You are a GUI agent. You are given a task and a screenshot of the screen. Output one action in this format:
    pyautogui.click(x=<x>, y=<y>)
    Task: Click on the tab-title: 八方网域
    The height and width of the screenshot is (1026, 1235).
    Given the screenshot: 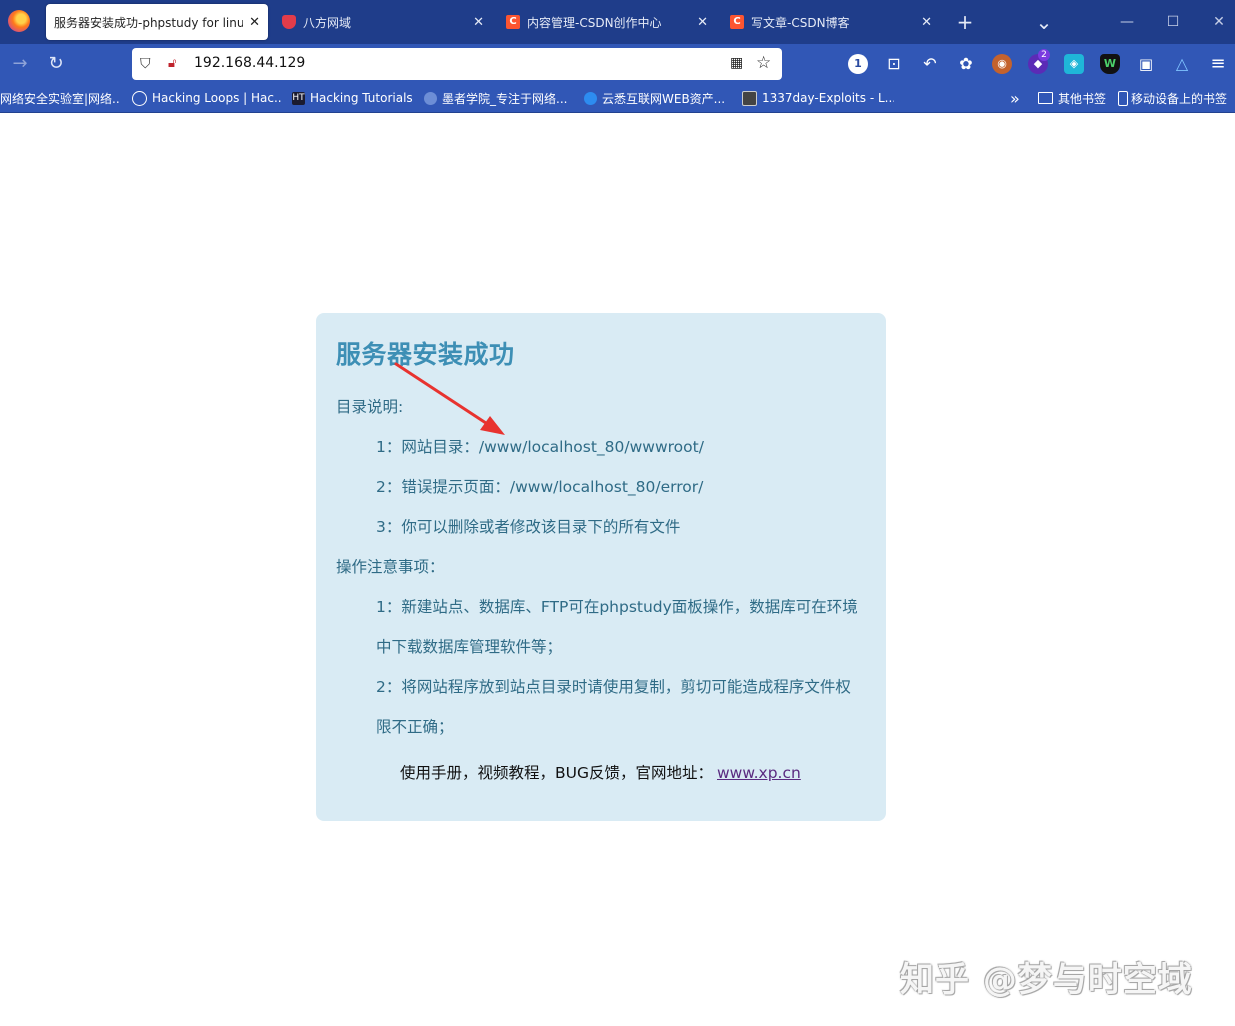 What is the action you would take?
    pyautogui.click(x=327, y=22)
    